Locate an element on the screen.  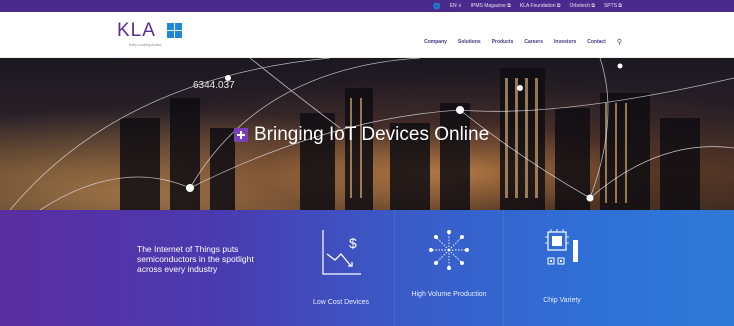
feature-label: High Volume Production is located at coordinates (449, 294).